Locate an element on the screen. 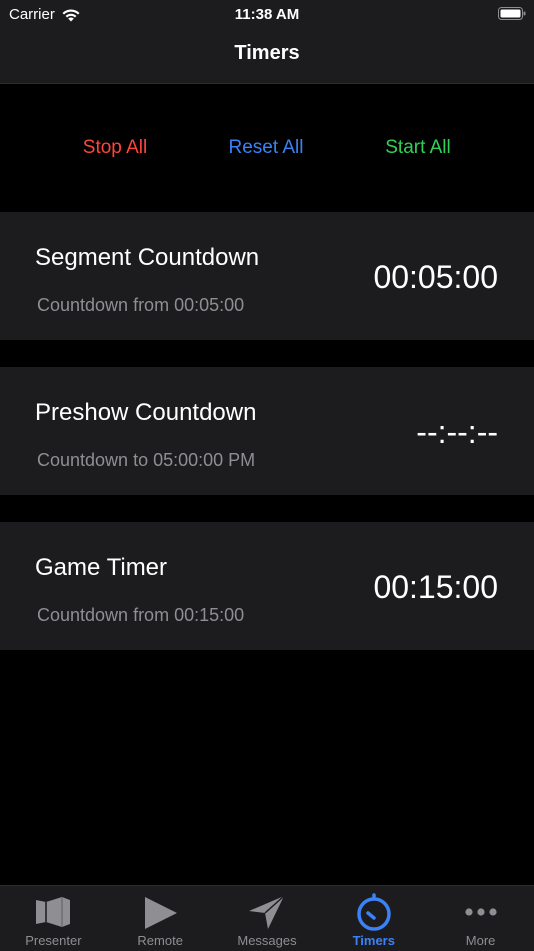 This screenshot has height=951, width=534. tab-bar: Presenter Remote Messages Timers More is located at coordinates (267, 918).